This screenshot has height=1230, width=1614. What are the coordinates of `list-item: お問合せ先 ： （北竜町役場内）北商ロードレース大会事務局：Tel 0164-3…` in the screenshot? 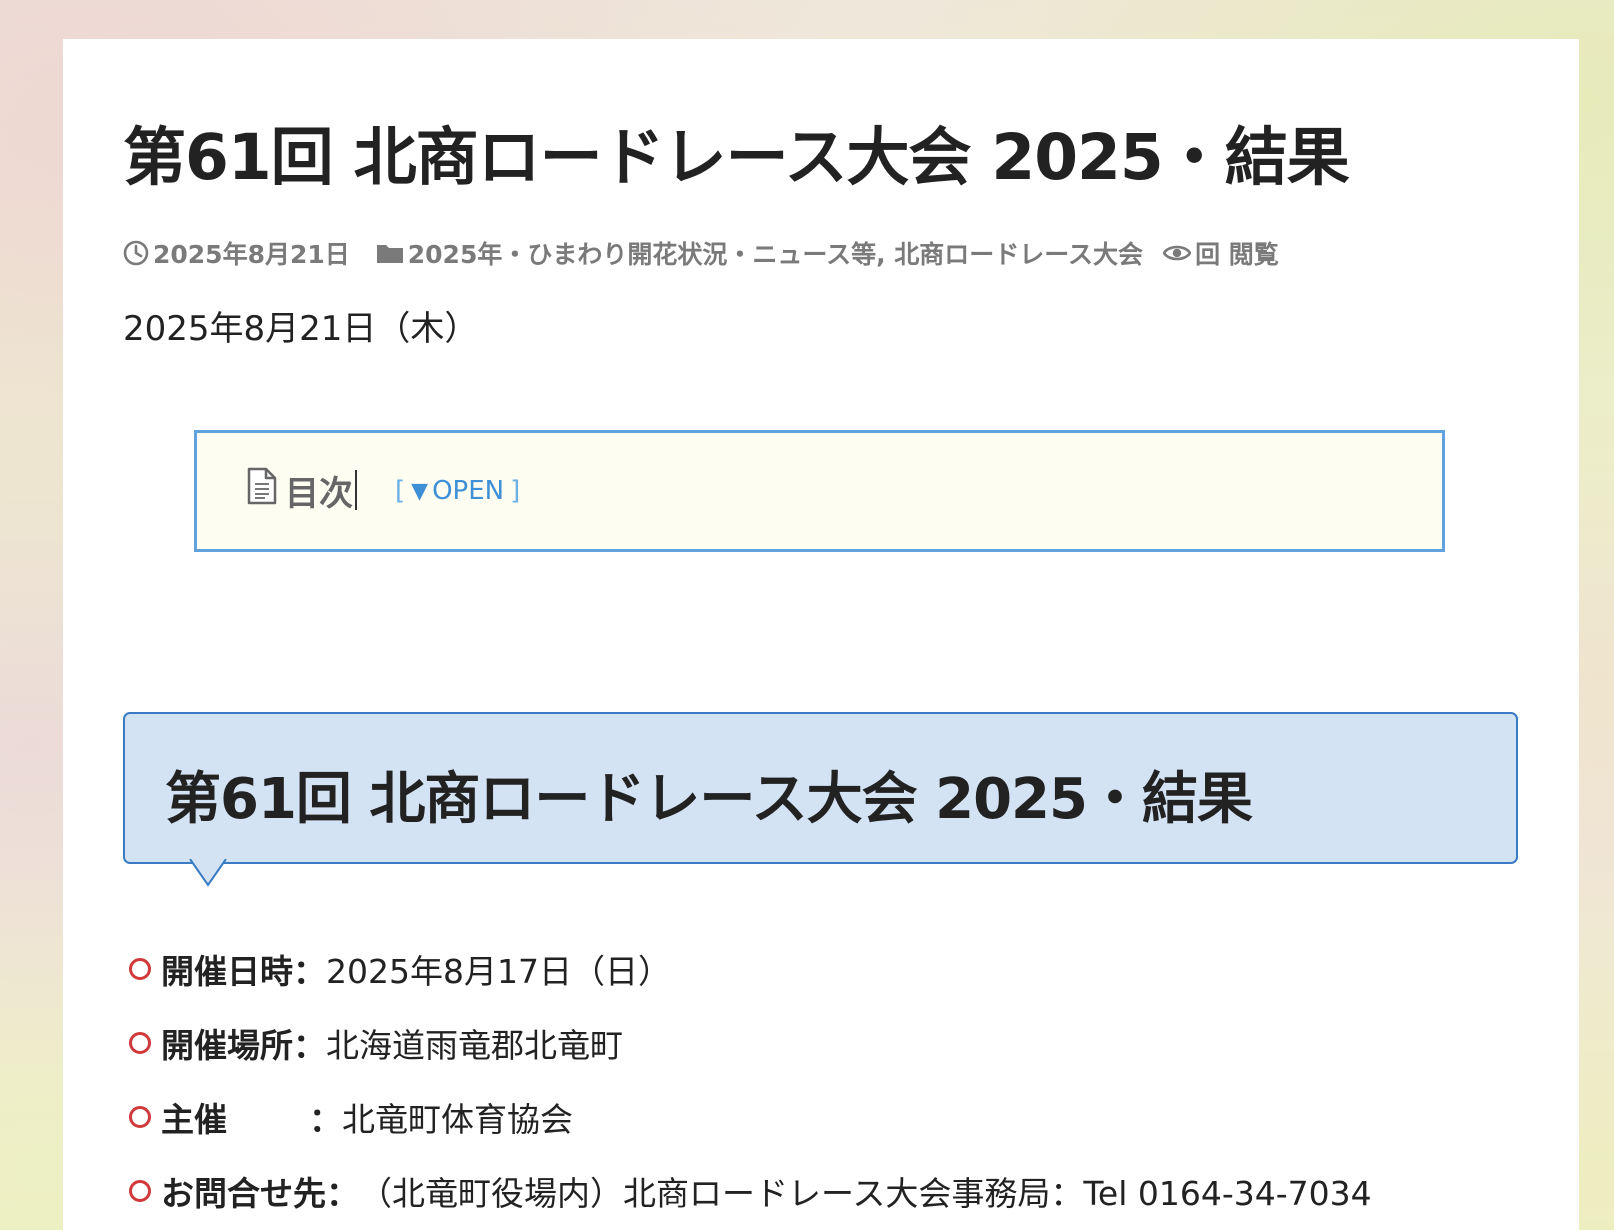 It's located at (747, 1191).